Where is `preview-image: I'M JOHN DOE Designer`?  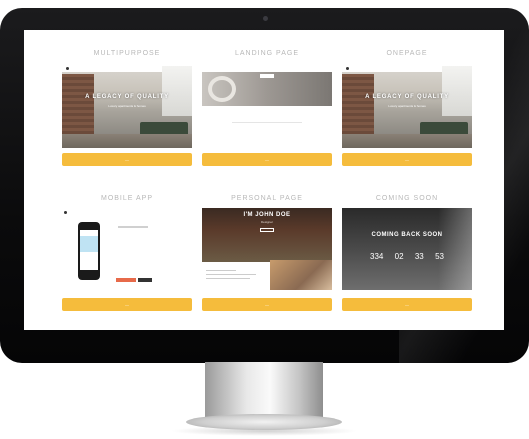
preview-image: I'M JOHN DOE Designer is located at coordinates (267, 249).